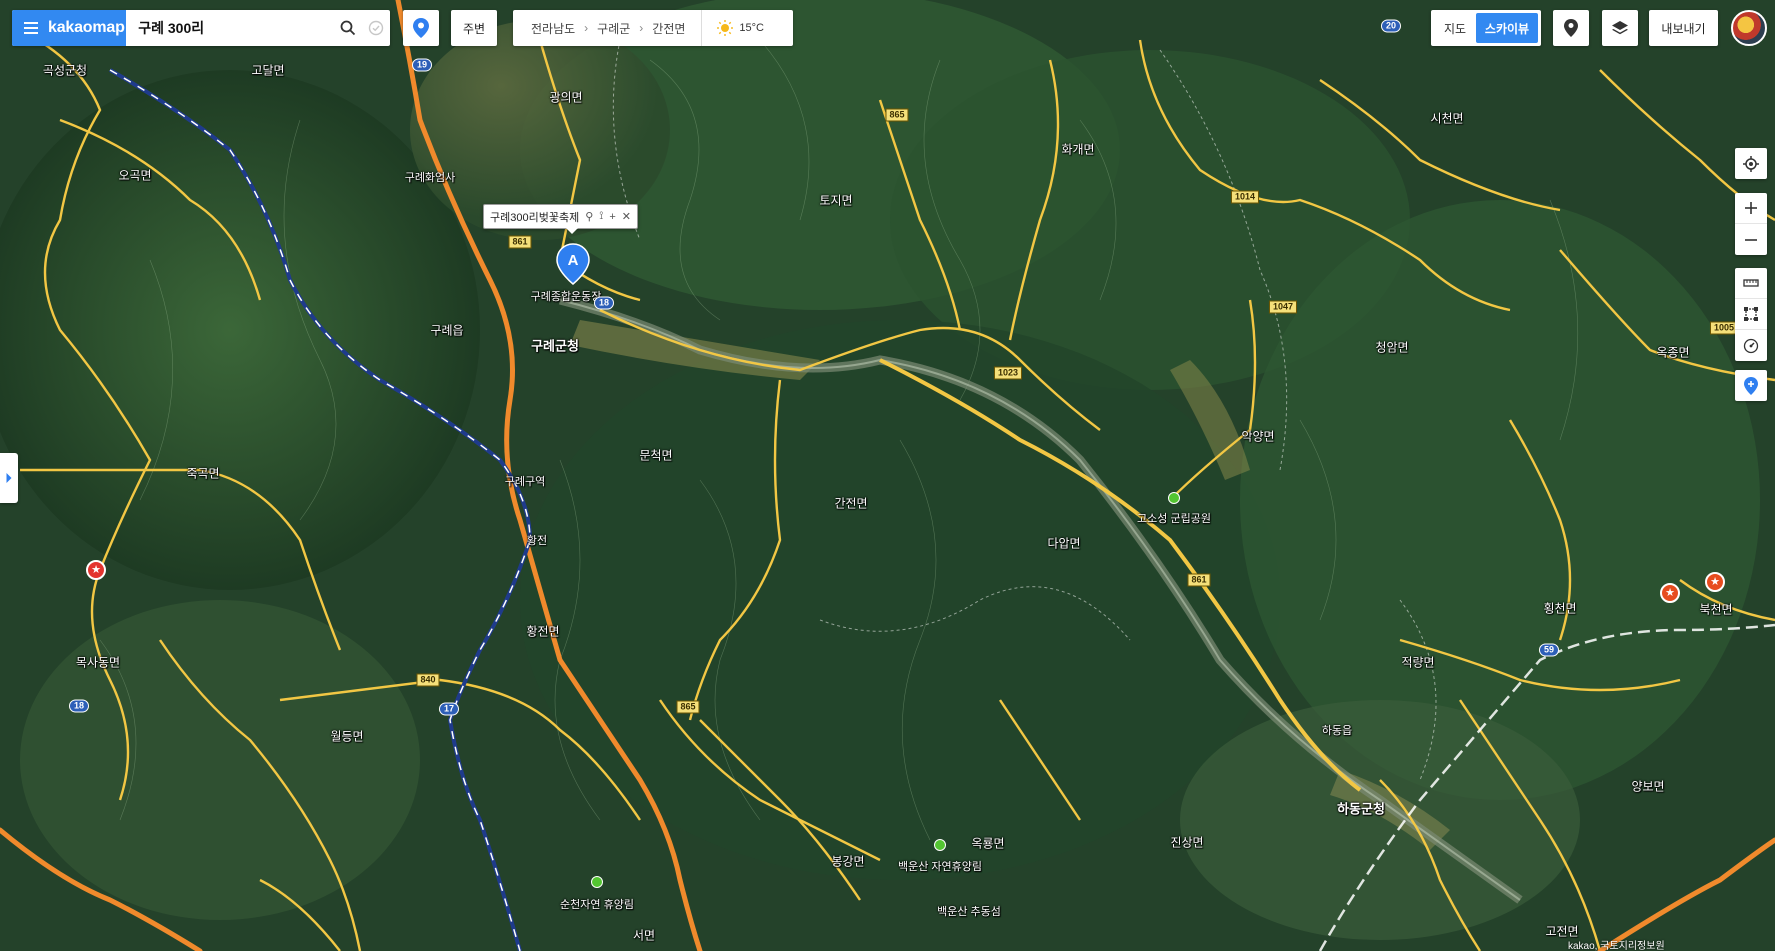  What do you see at coordinates (597, 905) in the screenshot?
I see `label-suncheon-forest: 순천자연 휴양림` at bounding box center [597, 905].